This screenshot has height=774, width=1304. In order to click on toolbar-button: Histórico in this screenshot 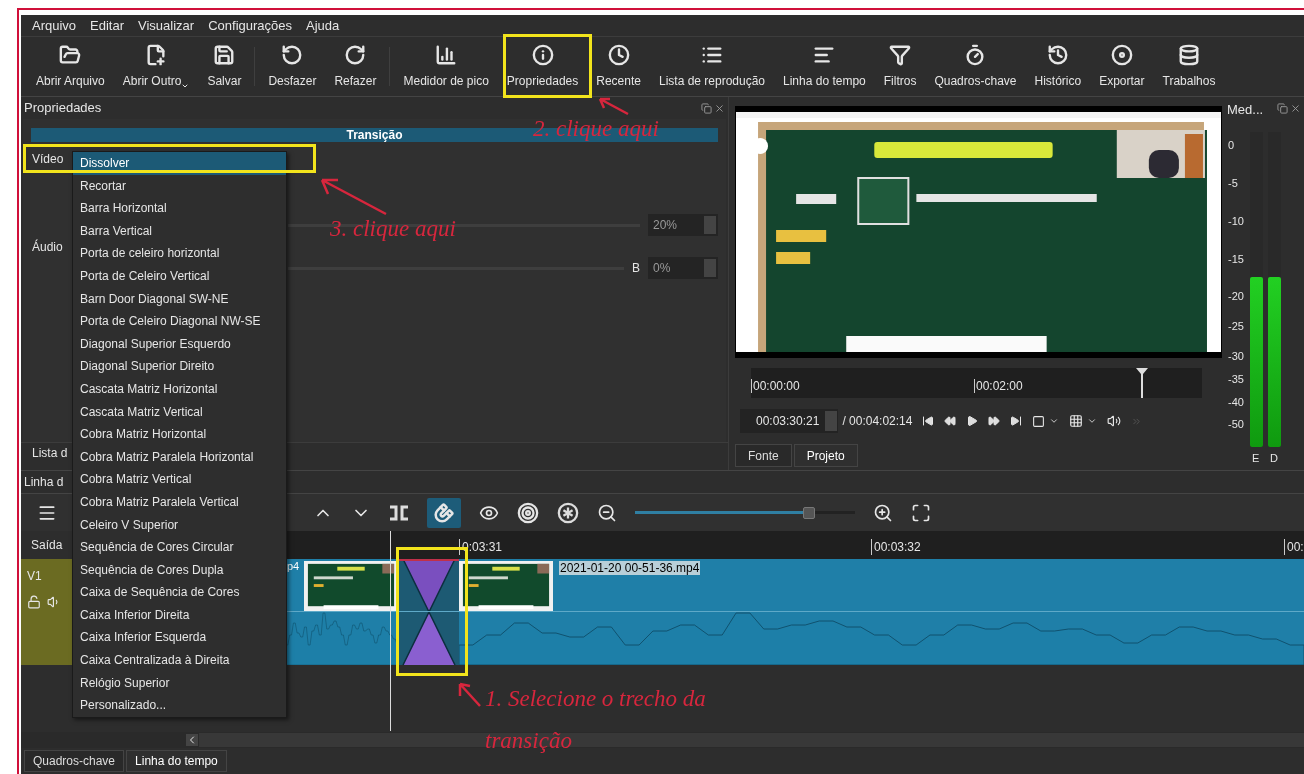, I will do `click(1058, 66)`.